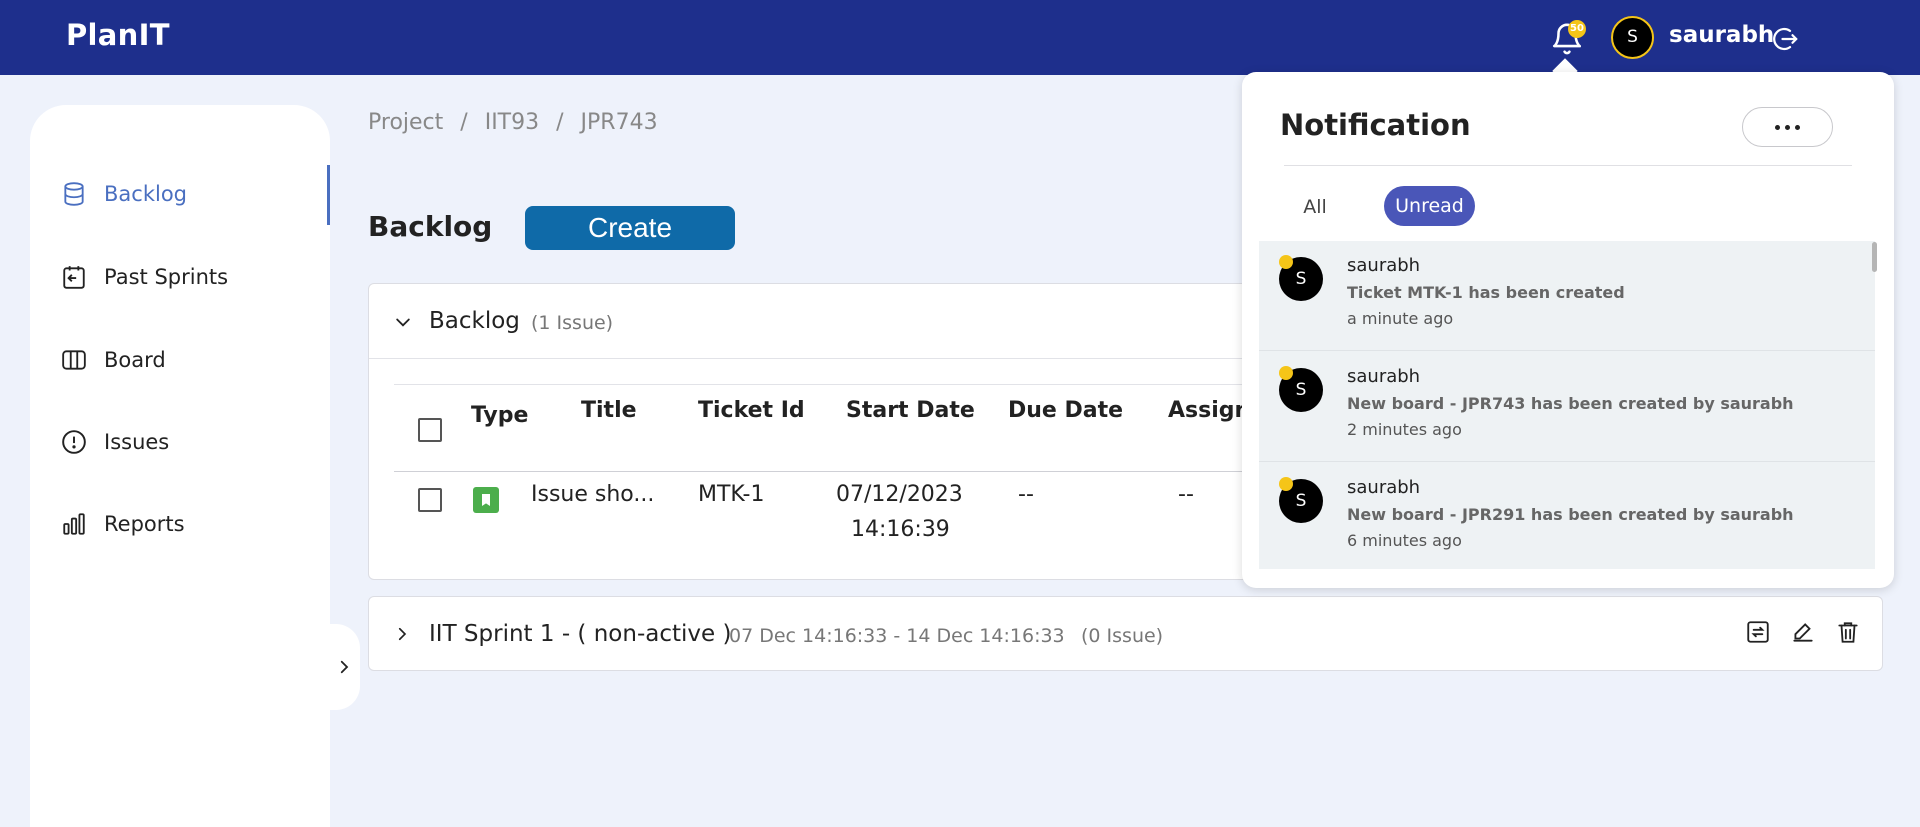 This screenshot has width=1920, height=827. I want to click on user-avatar: S, so click(1632, 37).